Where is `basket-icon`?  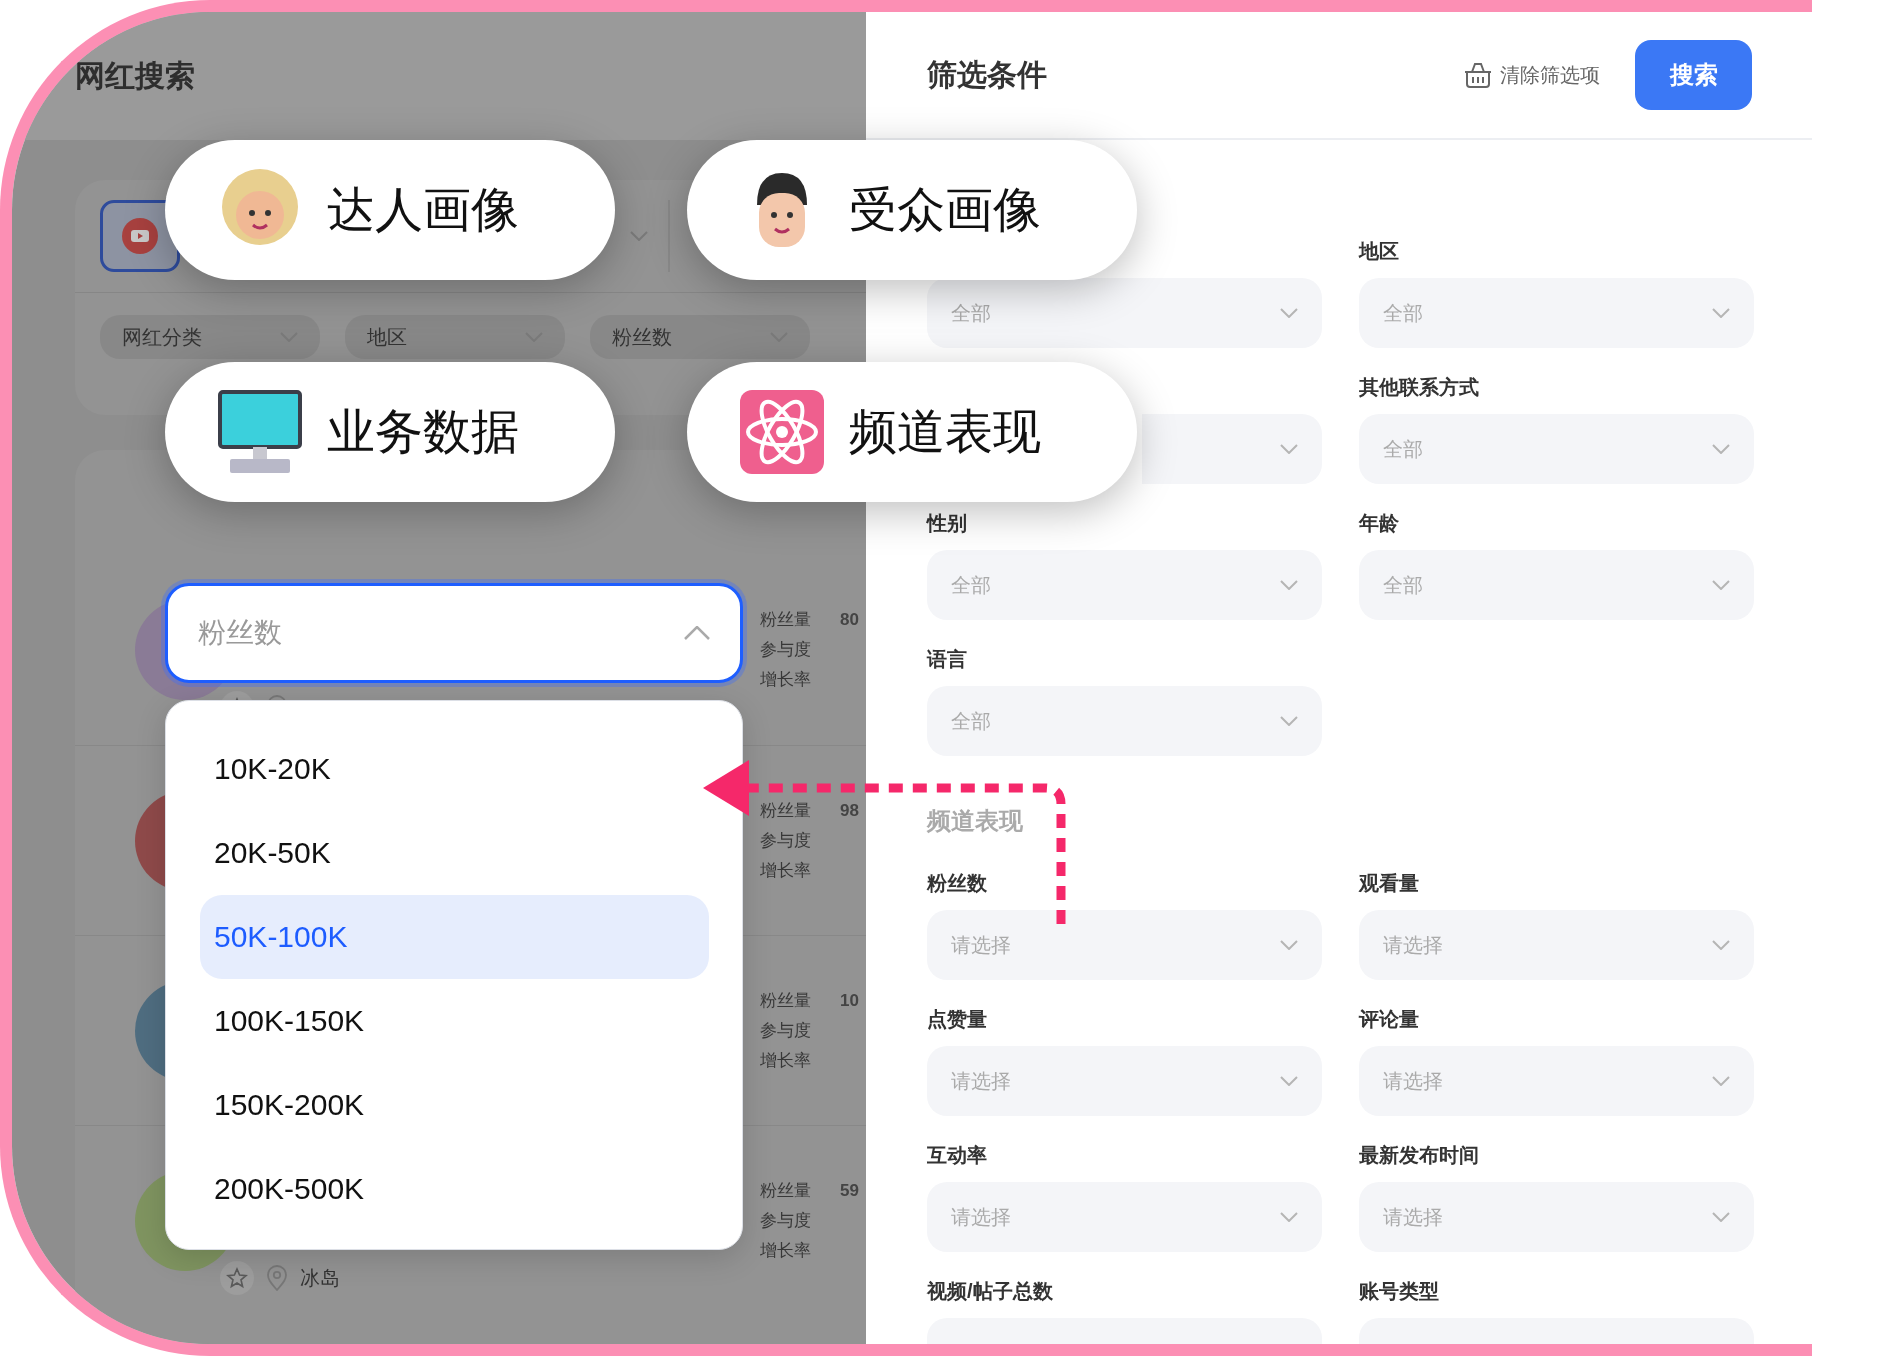
basket-icon is located at coordinates (1478, 75).